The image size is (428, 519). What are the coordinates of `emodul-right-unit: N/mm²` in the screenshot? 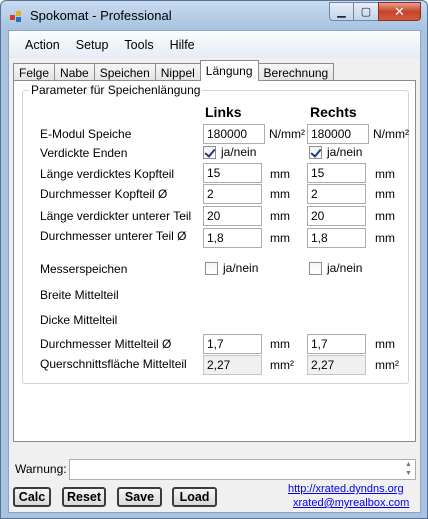 It's located at (391, 134).